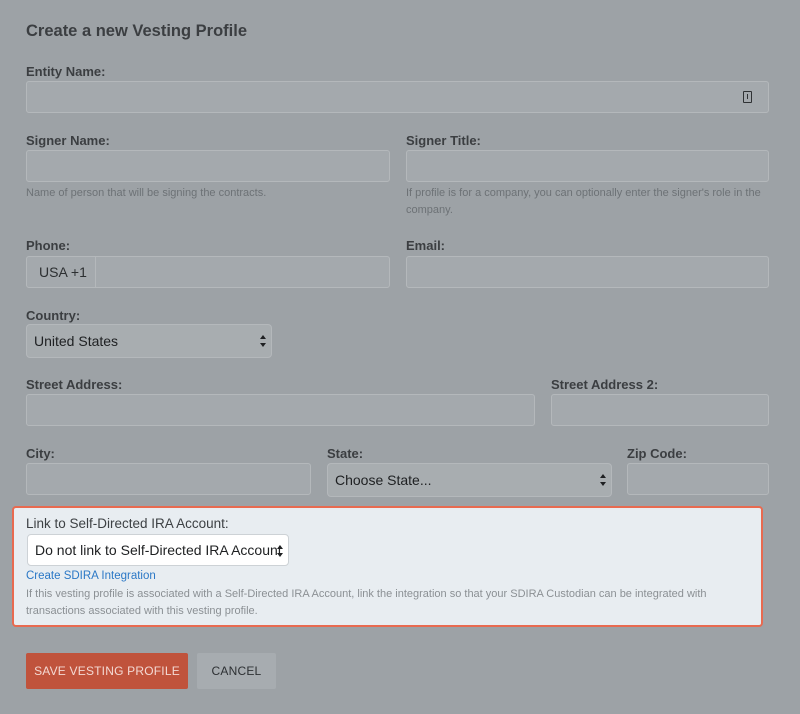 The image size is (800, 714). Describe the element at coordinates (127, 523) in the screenshot. I see `sdira-label: Link to Self-Directed IRA Account:` at that location.